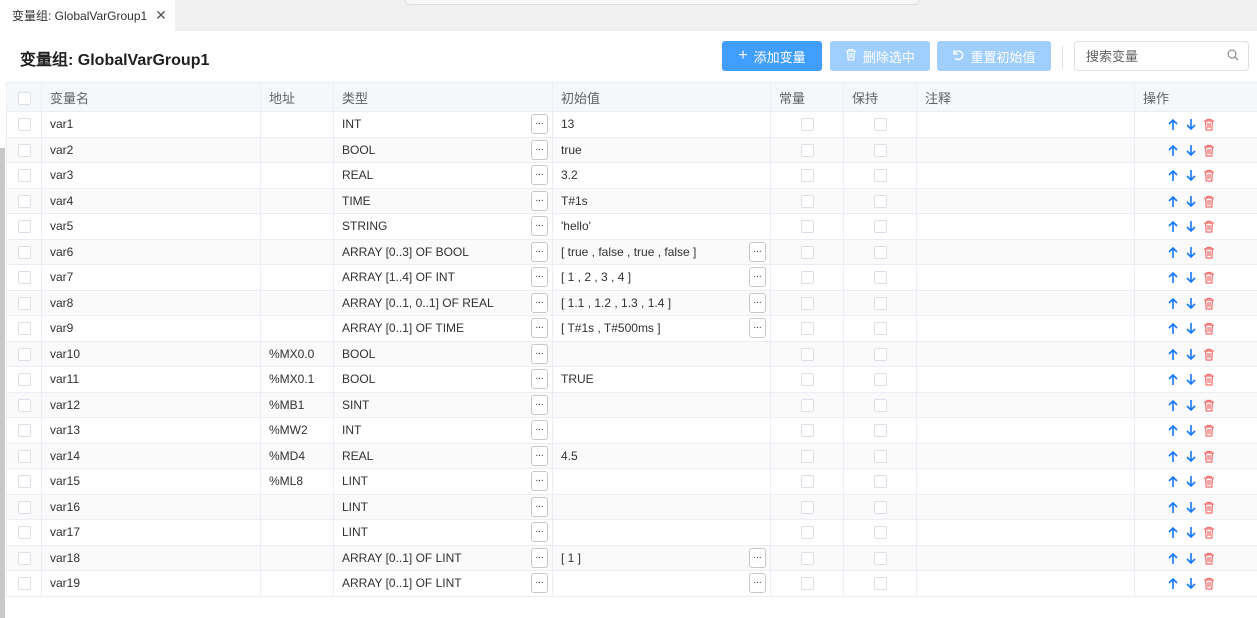  Describe the element at coordinates (151, 328) in the screenshot. I see `var-name-cell: var9` at that location.